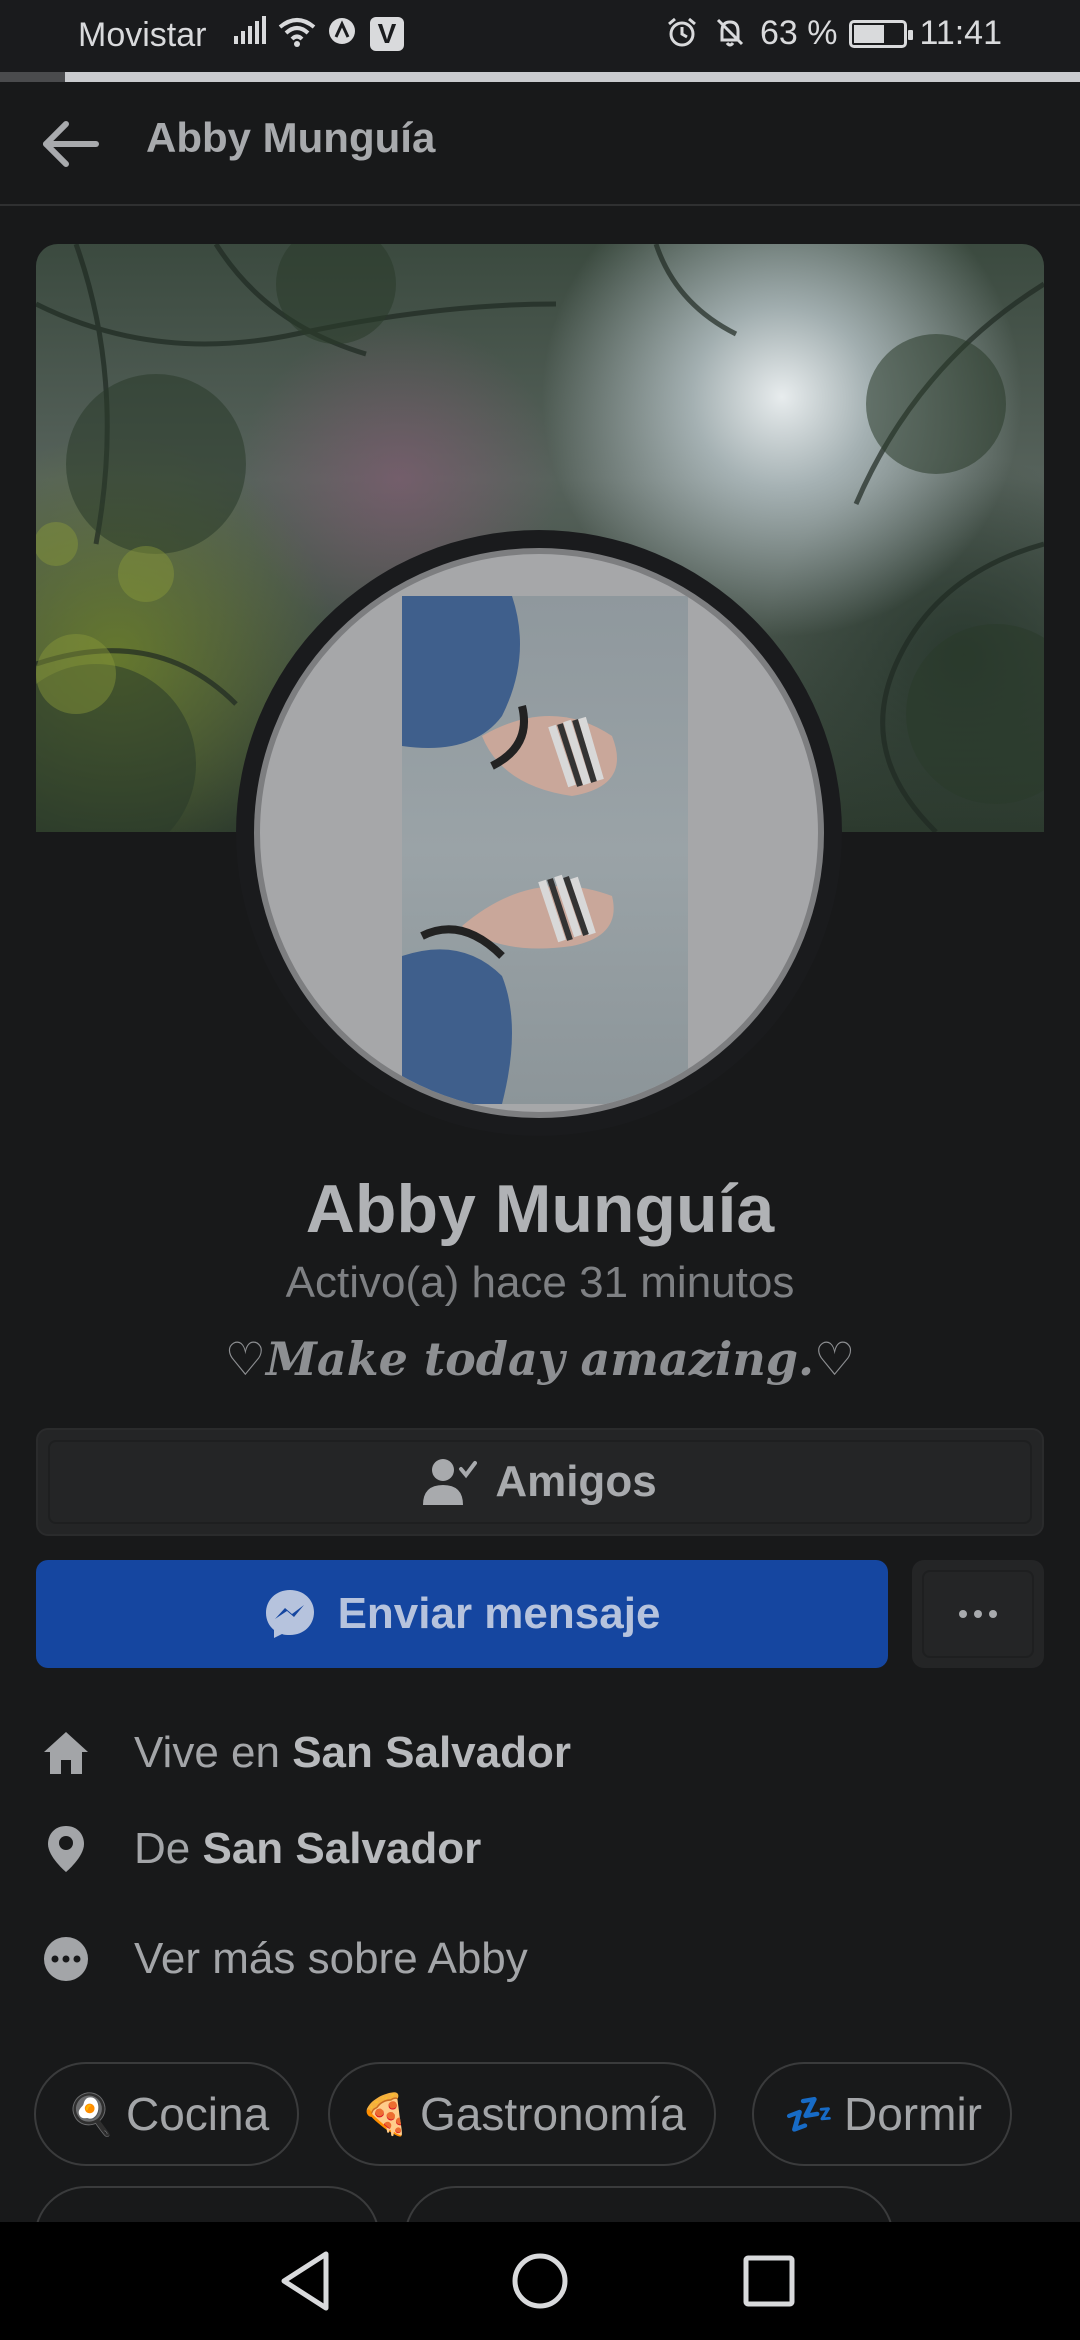  What do you see at coordinates (213, 1752) in the screenshot?
I see `lives-in-prefix: Vive en` at bounding box center [213, 1752].